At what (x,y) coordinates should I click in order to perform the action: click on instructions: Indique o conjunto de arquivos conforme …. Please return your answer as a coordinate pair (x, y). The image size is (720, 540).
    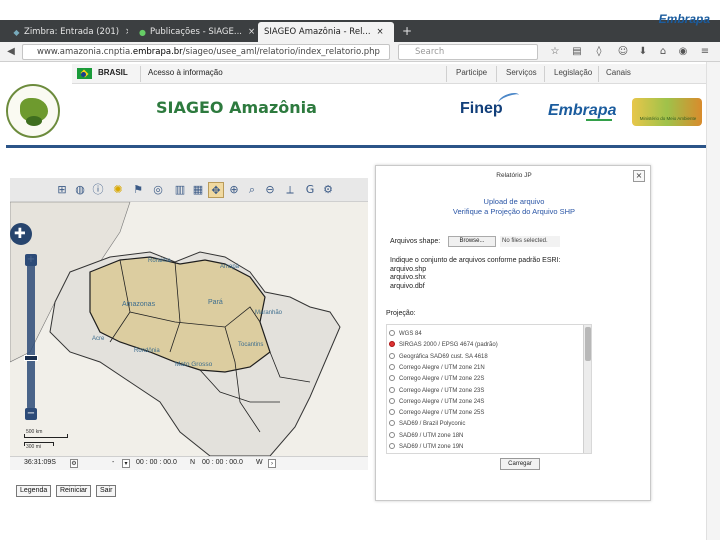
    Looking at the image, I should click on (475, 274).